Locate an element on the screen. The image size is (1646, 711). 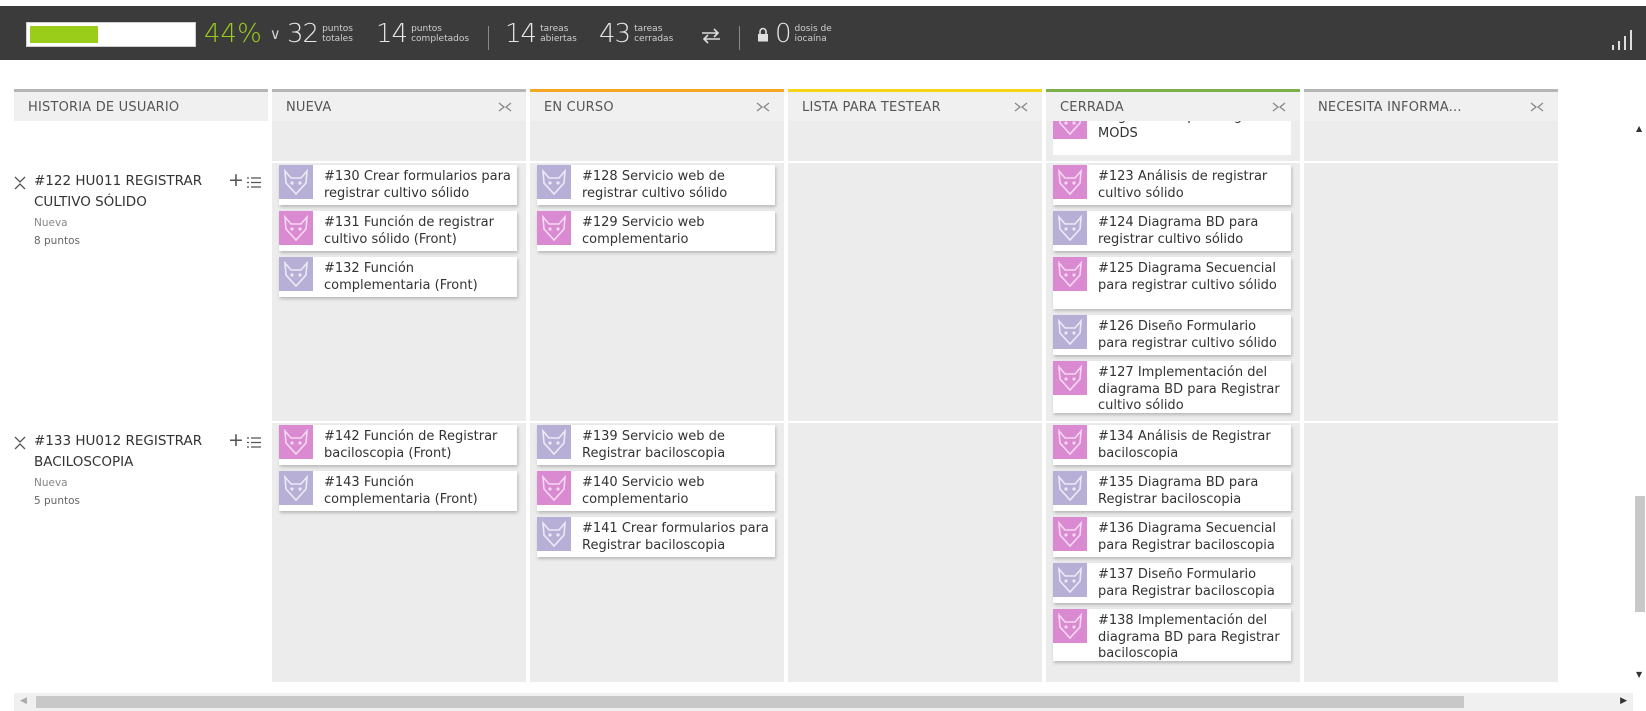
task-card: #132 Función complementaria (Front) is located at coordinates (398, 277).